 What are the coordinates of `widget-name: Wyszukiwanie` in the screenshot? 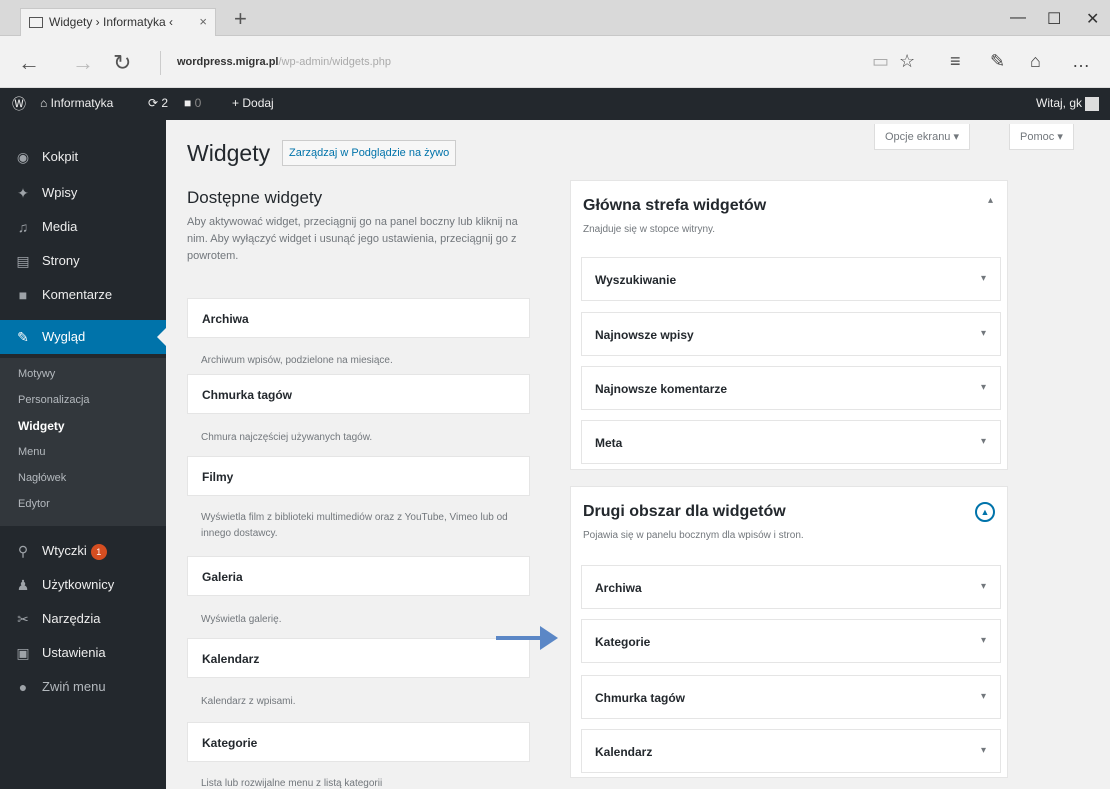 It's located at (636, 280).